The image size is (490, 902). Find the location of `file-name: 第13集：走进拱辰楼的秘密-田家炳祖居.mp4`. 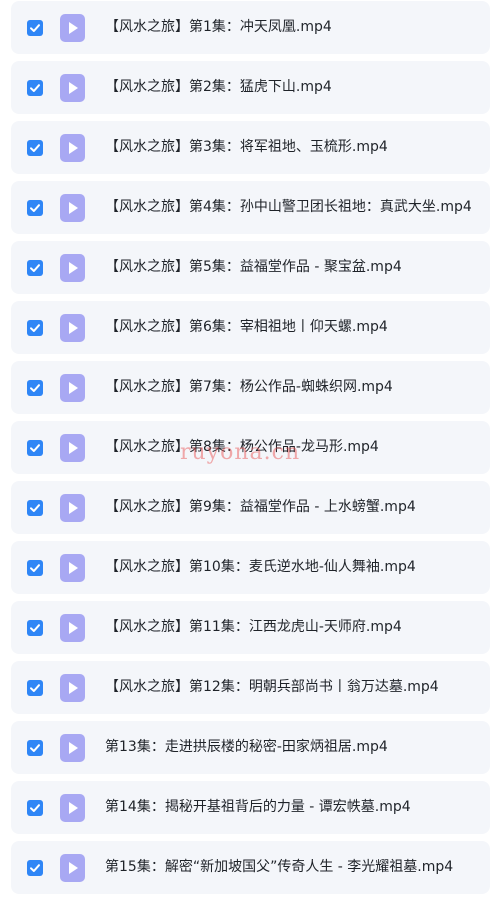

file-name: 第13集：走进拱辰楼的秘密-田家炳祖居.mp4 is located at coordinates (246, 747).